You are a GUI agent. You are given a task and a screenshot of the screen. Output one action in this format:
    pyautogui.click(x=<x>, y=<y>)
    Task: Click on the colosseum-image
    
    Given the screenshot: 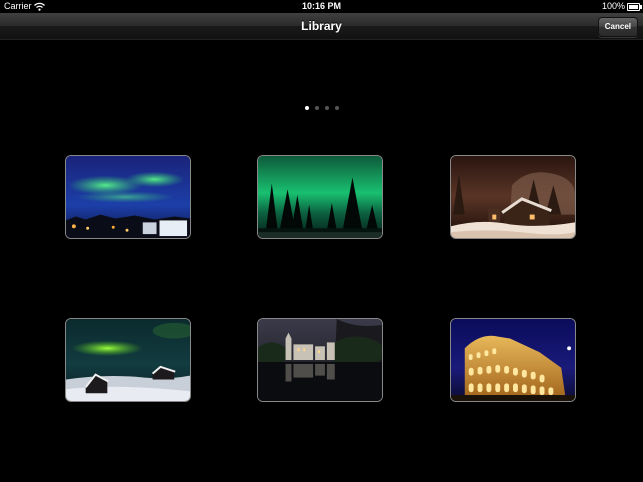 What is the action you would take?
    pyautogui.click(x=513, y=360)
    